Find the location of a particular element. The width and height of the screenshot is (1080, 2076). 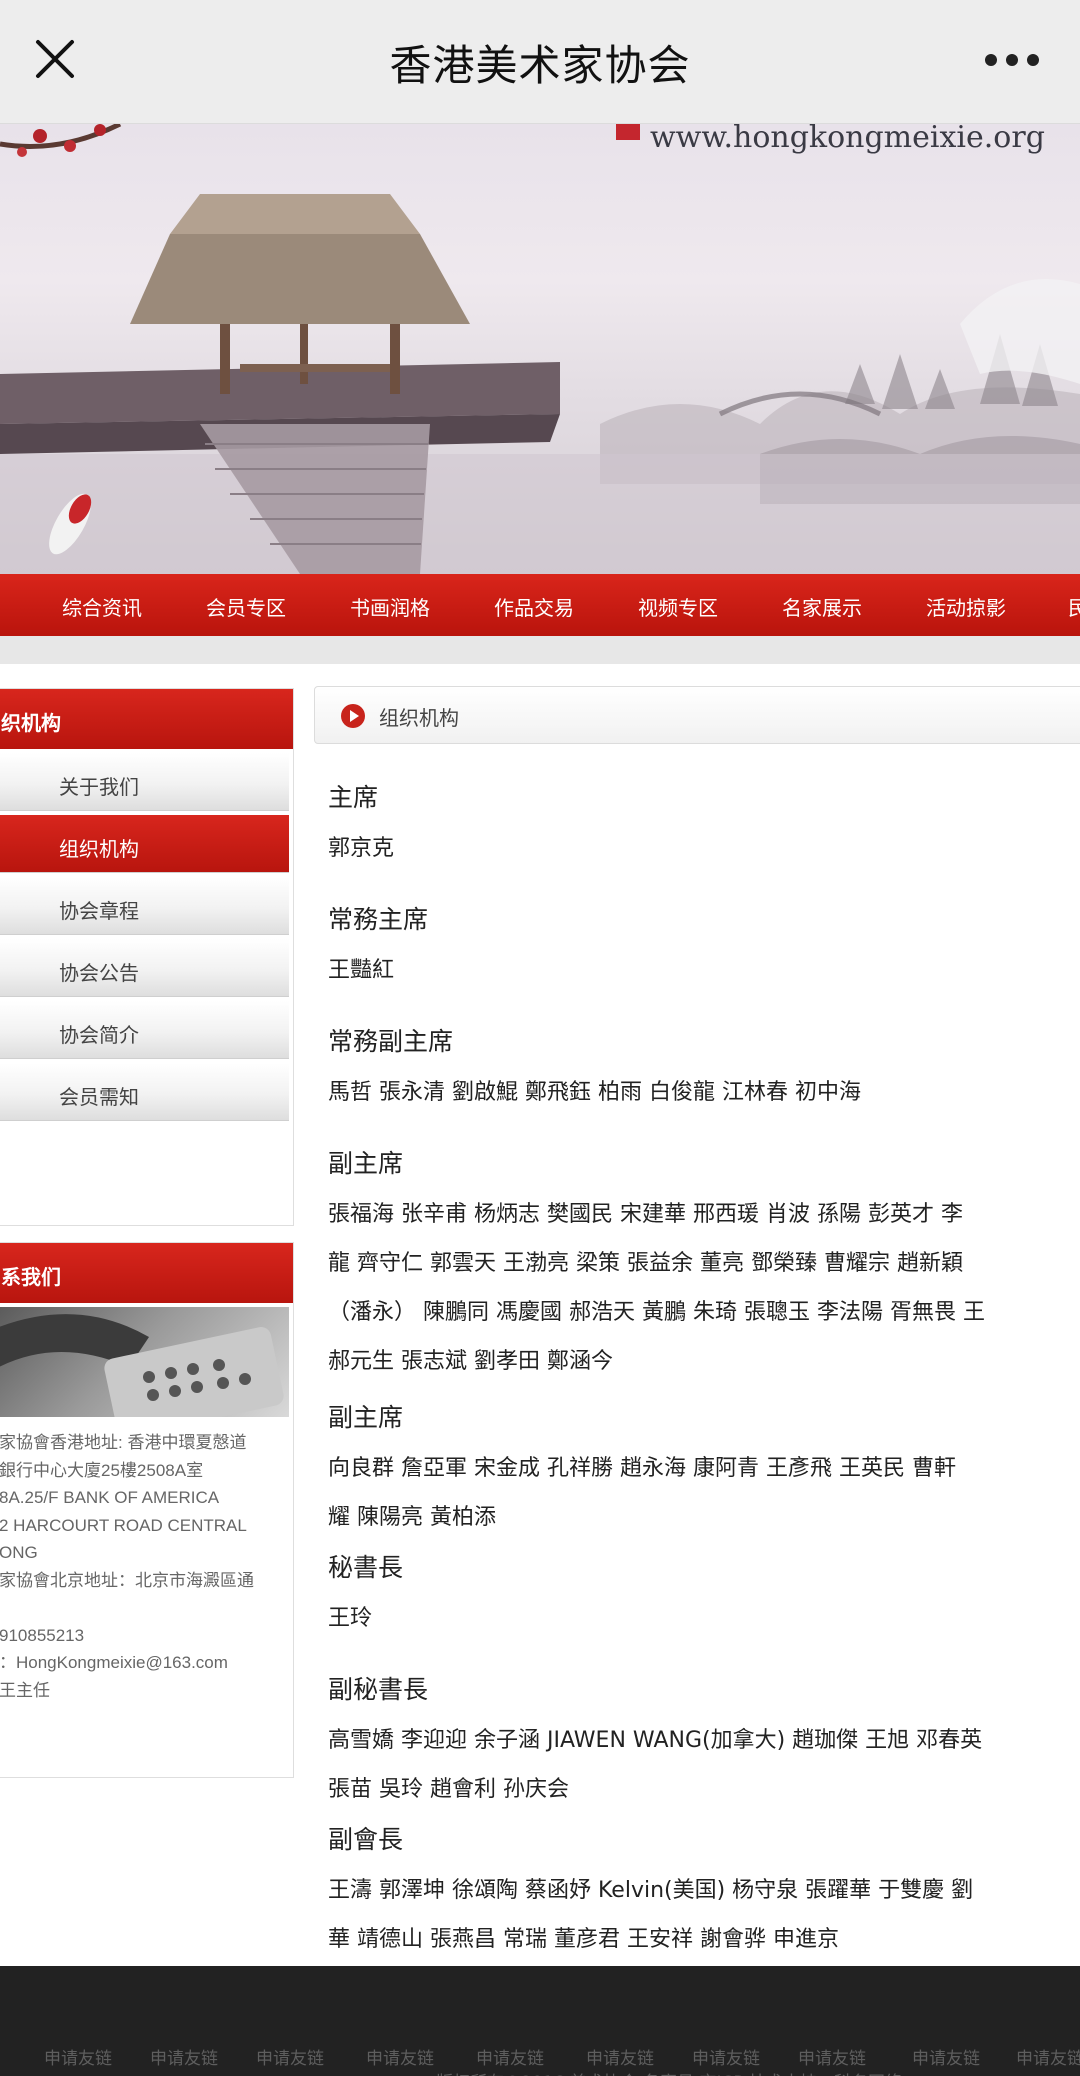

nav-item-events: 活动掠影 is located at coordinates (966, 606).